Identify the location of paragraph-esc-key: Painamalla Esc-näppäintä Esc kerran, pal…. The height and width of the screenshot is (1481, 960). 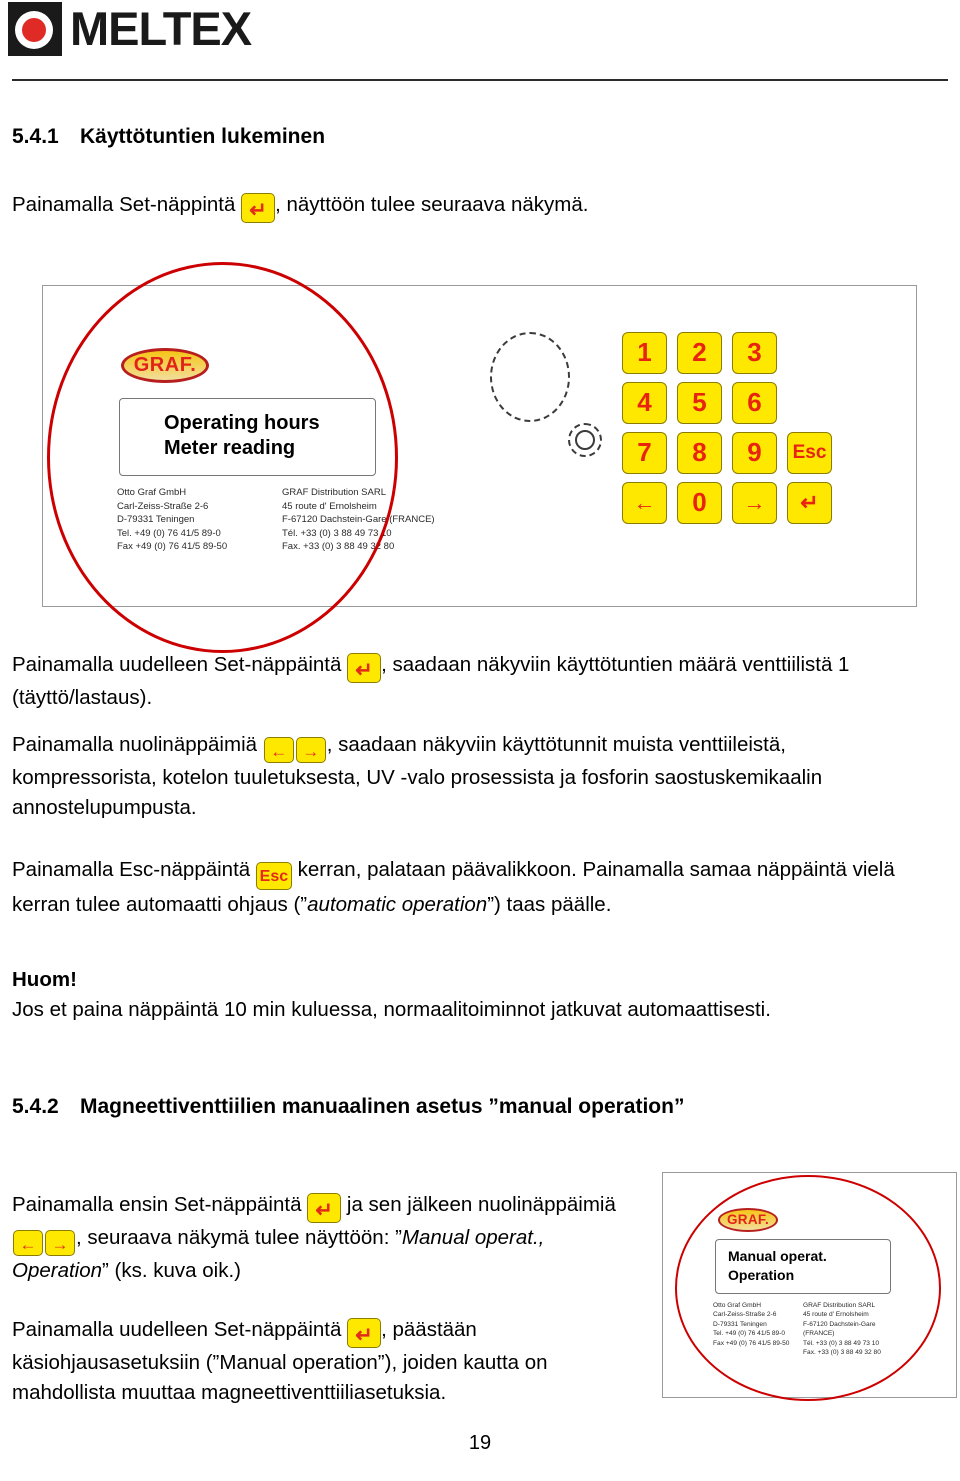
(462, 887).